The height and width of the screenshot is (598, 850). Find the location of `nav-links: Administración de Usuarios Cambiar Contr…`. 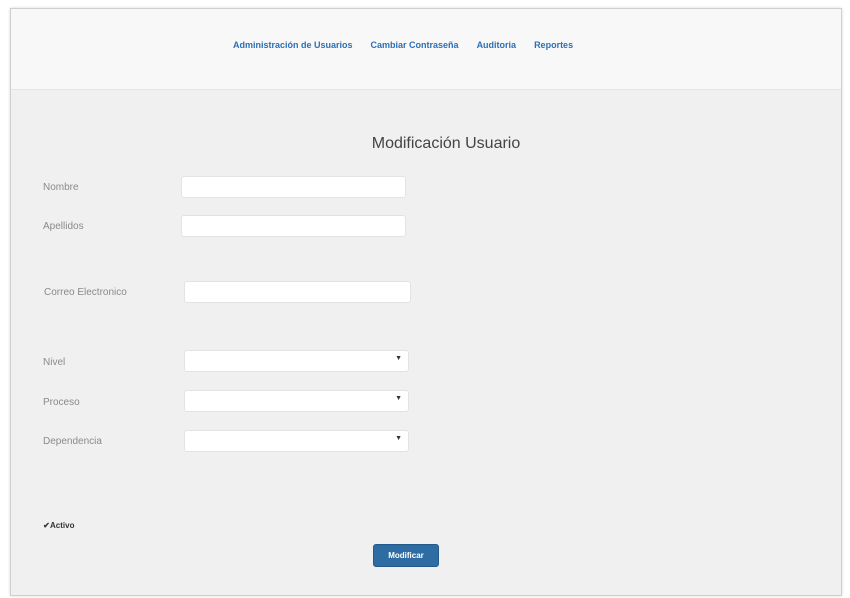

nav-links: Administración de Usuarios Cambiar Contr… is located at coordinates (403, 45).